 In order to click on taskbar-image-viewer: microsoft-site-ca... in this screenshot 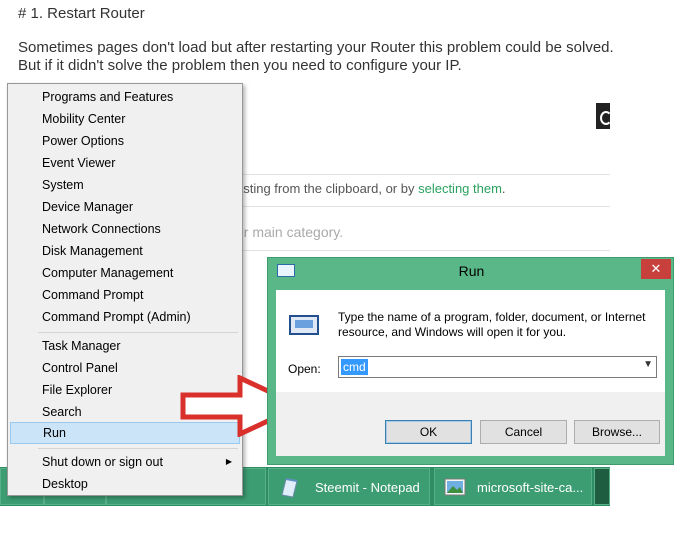, I will do `click(513, 486)`.